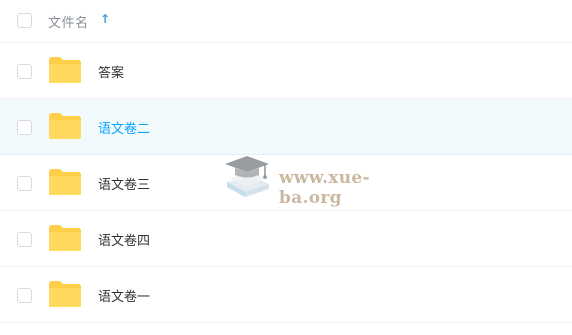 The image size is (572, 335). What do you see at coordinates (324, 188) in the screenshot?
I see `watermark-text: www.xue-ba.org` at bounding box center [324, 188].